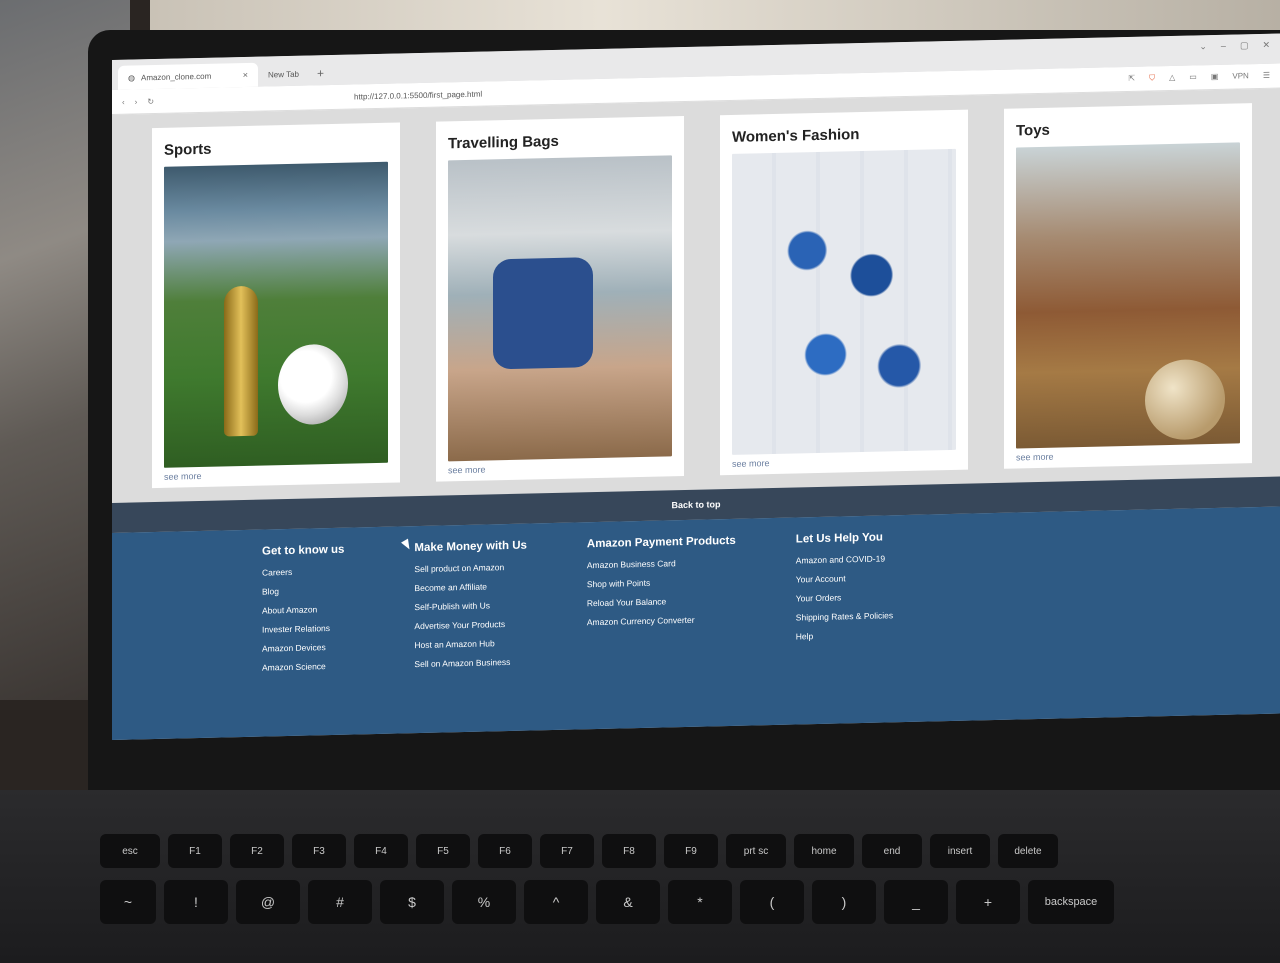 Image resolution: width=1280 pixels, height=963 pixels. What do you see at coordinates (1215, 77) in the screenshot?
I see `wallet-icon: ▣` at bounding box center [1215, 77].